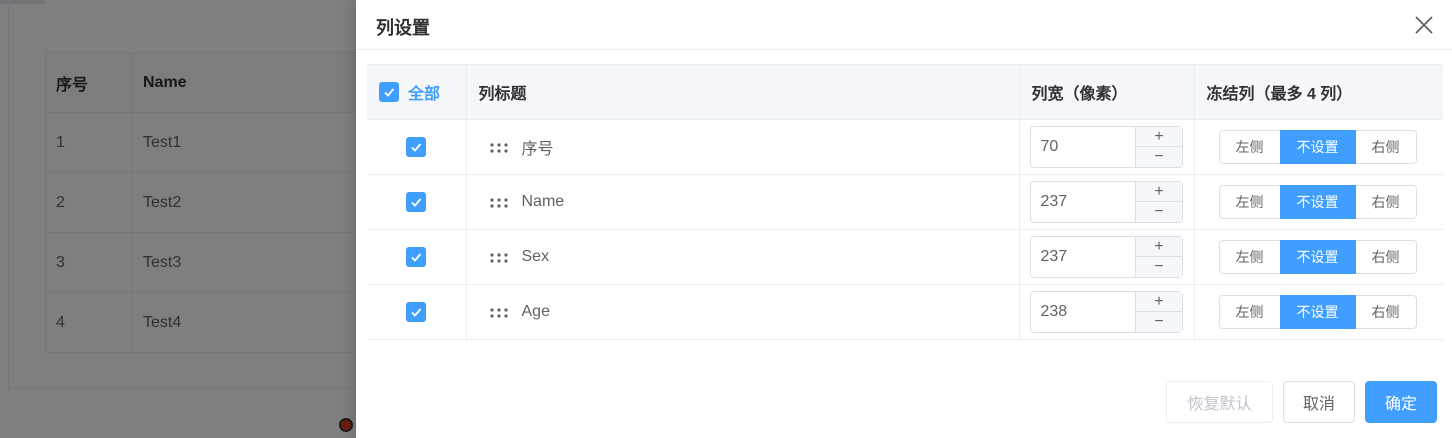 The width and height of the screenshot is (1452, 438). What do you see at coordinates (742, 202) in the screenshot?
I see `row-title-cell: Name` at bounding box center [742, 202].